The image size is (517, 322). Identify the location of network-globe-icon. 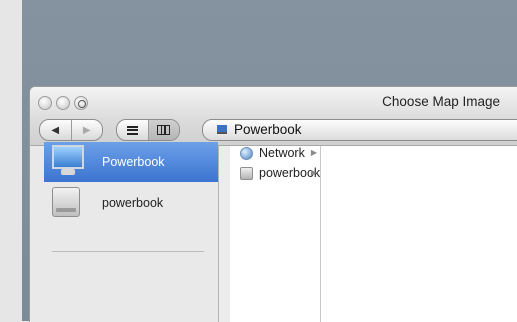
(246, 153).